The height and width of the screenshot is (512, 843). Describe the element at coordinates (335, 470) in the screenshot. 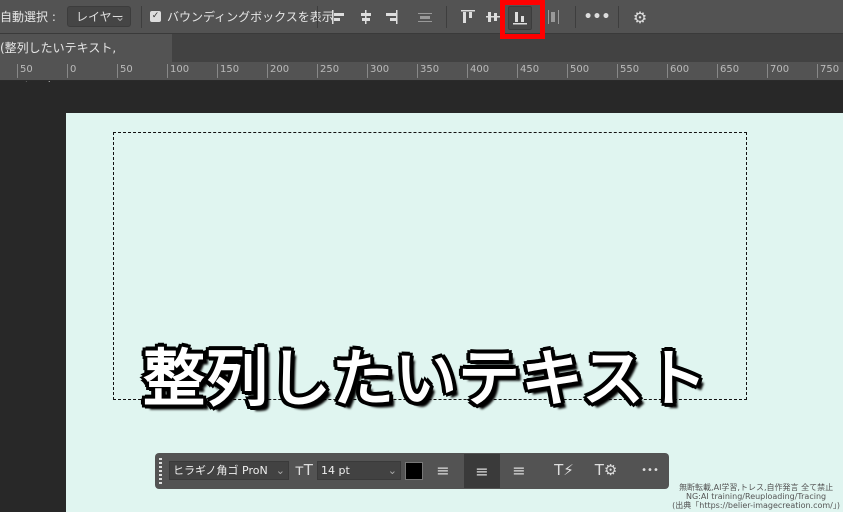

I see `font-size-value: 14 pt` at that location.